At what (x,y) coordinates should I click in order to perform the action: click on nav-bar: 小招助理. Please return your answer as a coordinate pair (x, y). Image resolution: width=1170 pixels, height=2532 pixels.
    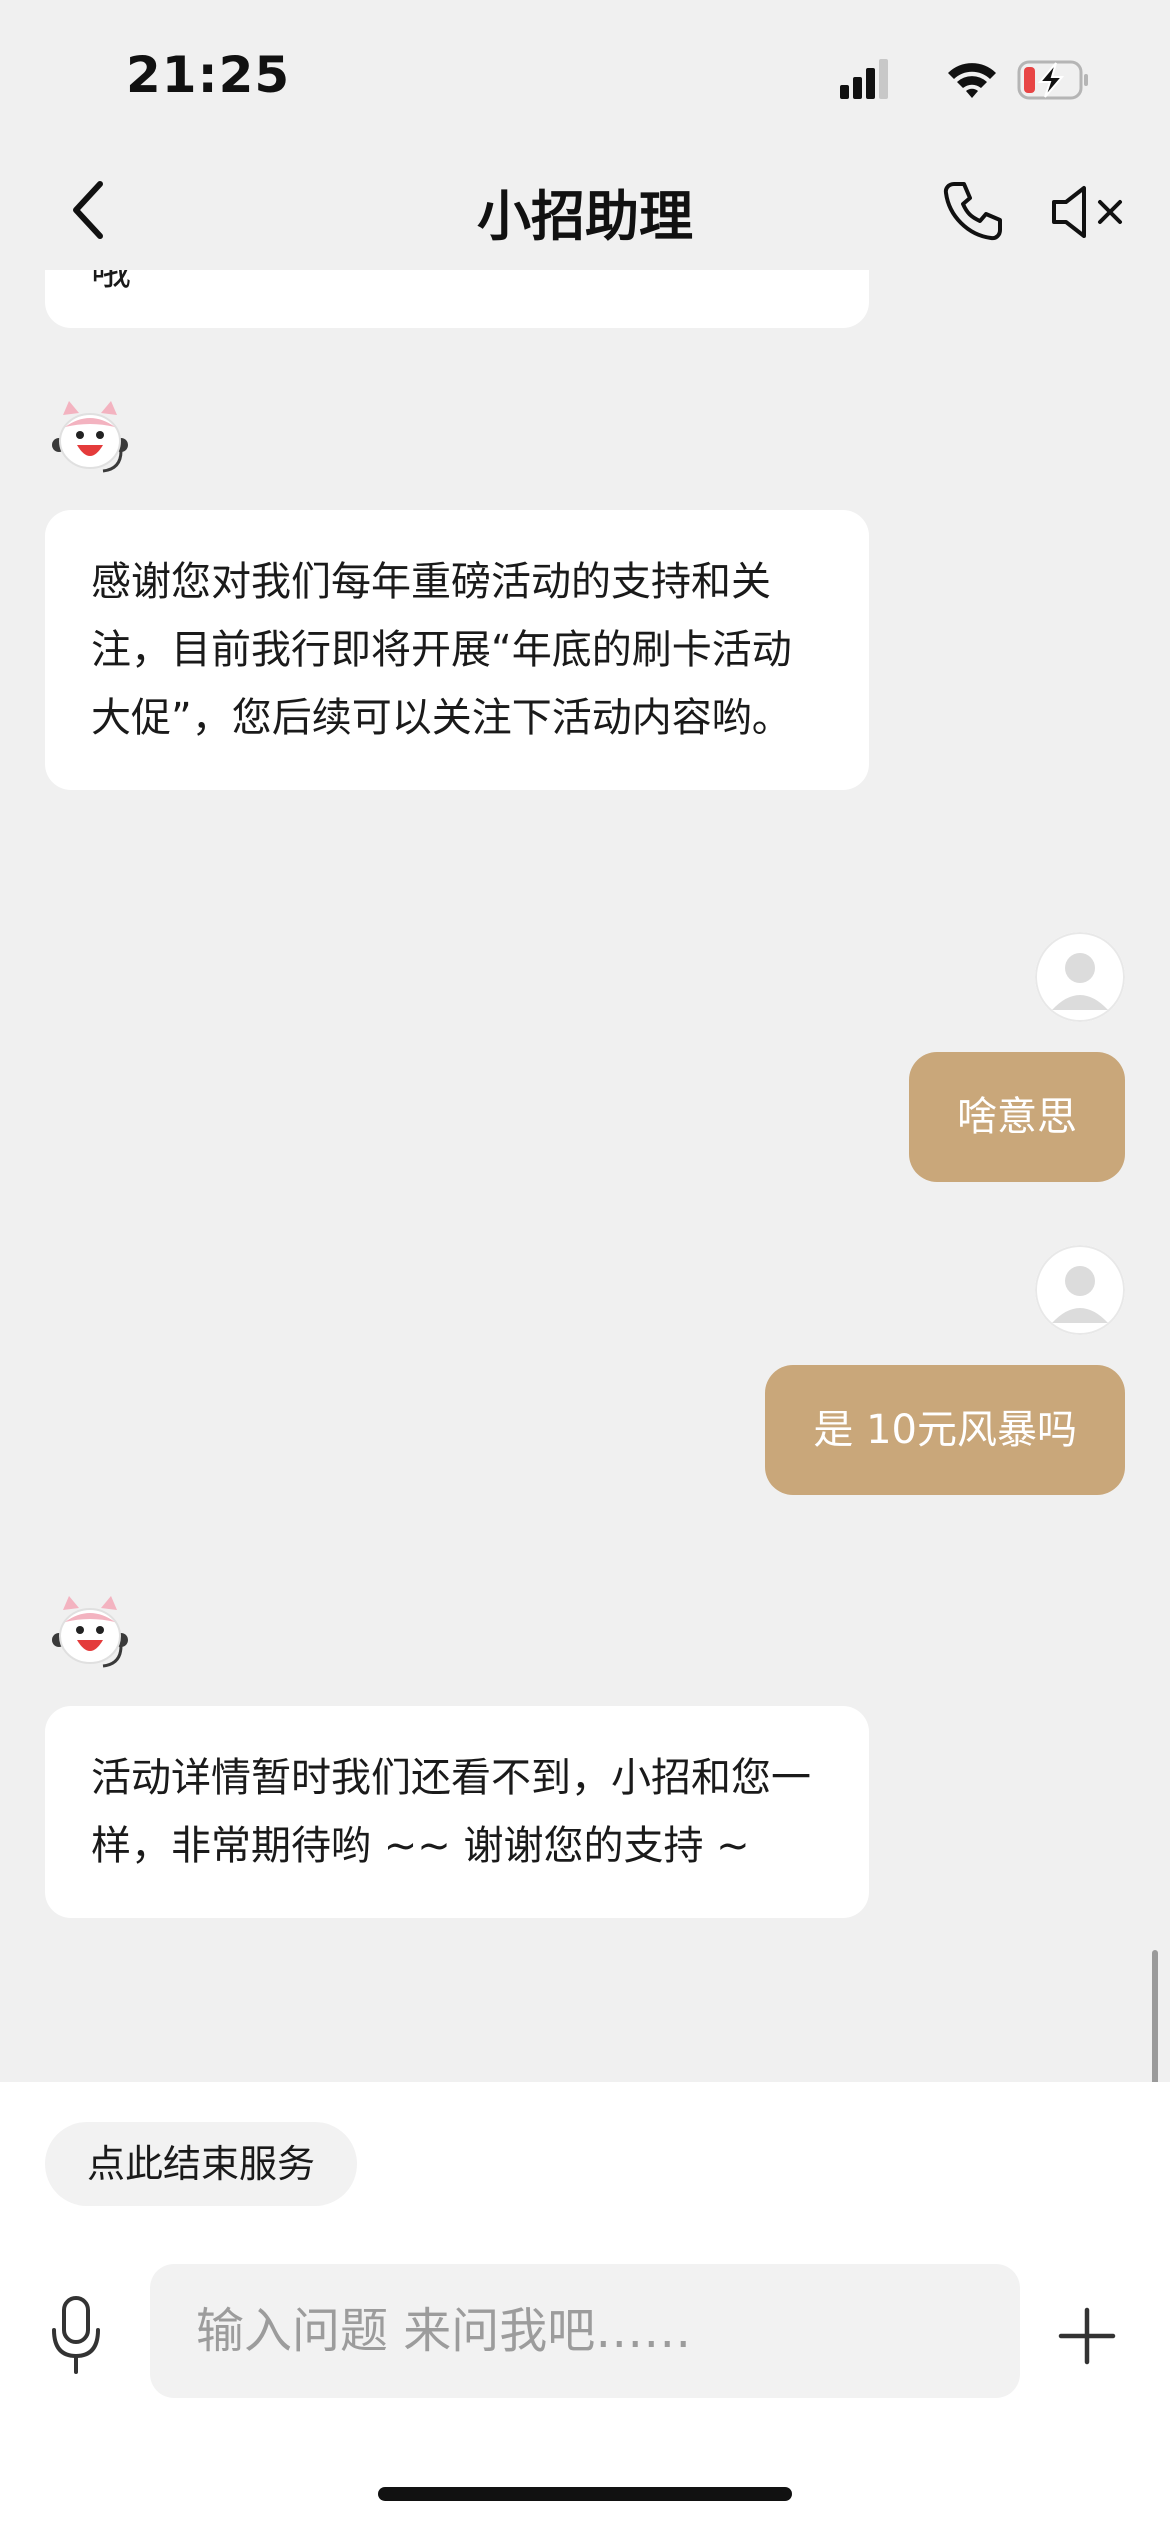
    Looking at the image, I should click on (585, 210).